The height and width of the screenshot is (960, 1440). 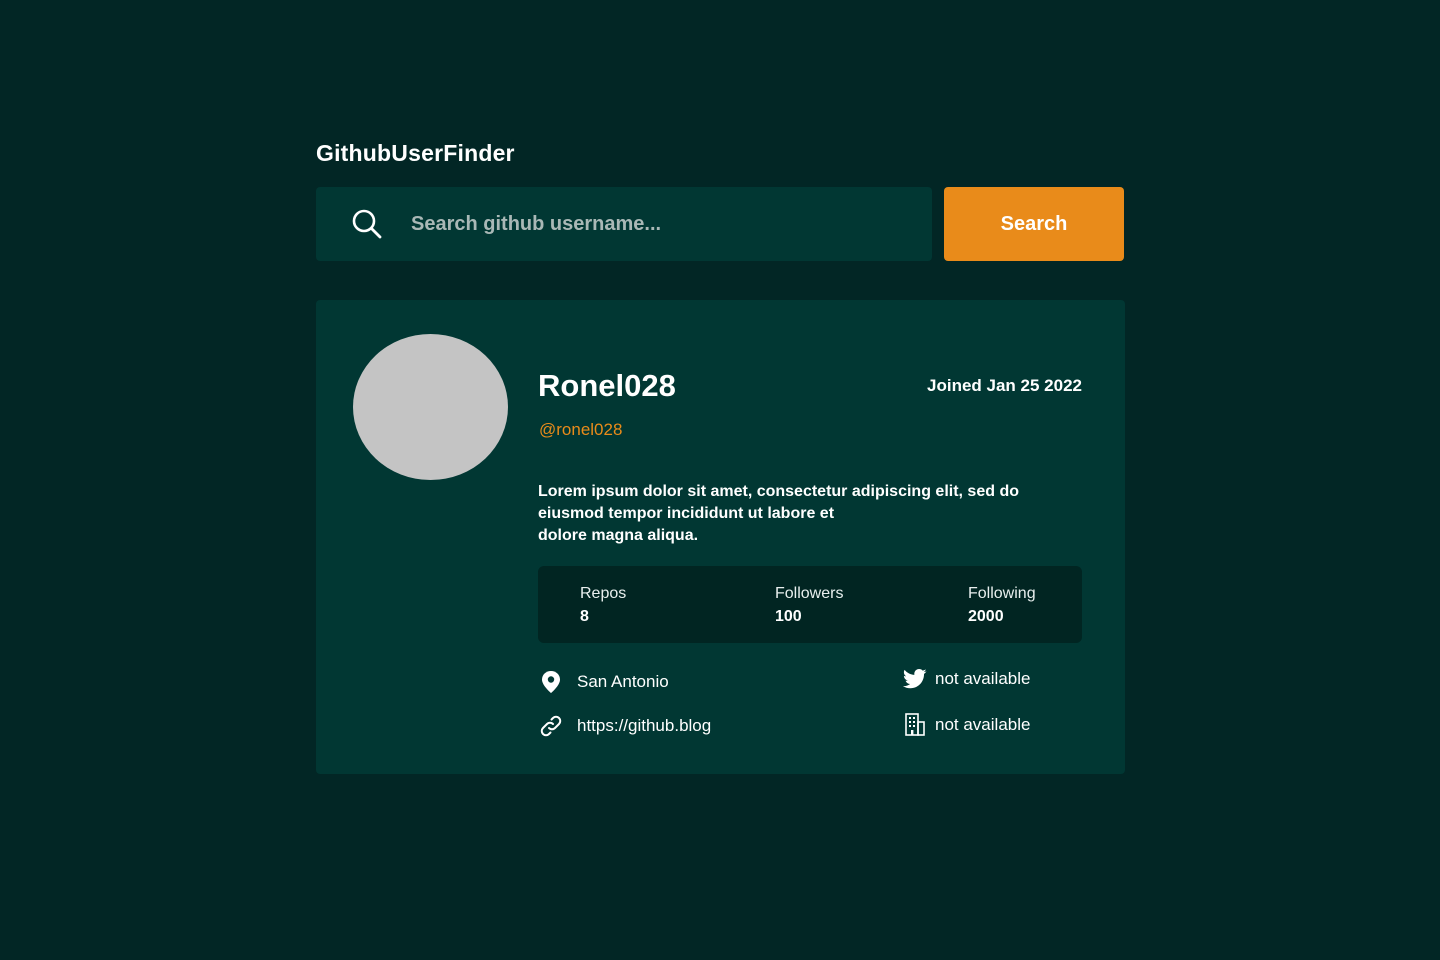 What do you see at coordinates (686, 513) in the screenshot?
I see `bio-line: eiusmod tempor incididunt ut labore et` at bounding box center [686, 513].